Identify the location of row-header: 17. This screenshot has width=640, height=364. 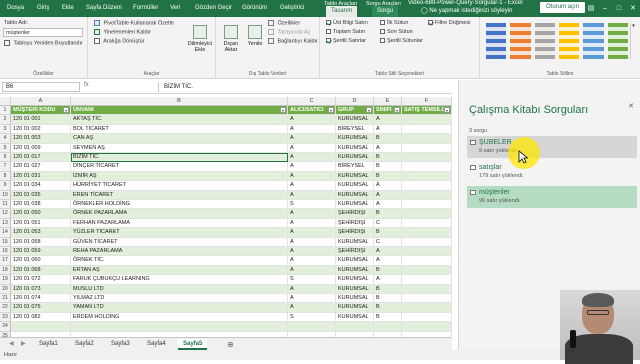
(5, 261).